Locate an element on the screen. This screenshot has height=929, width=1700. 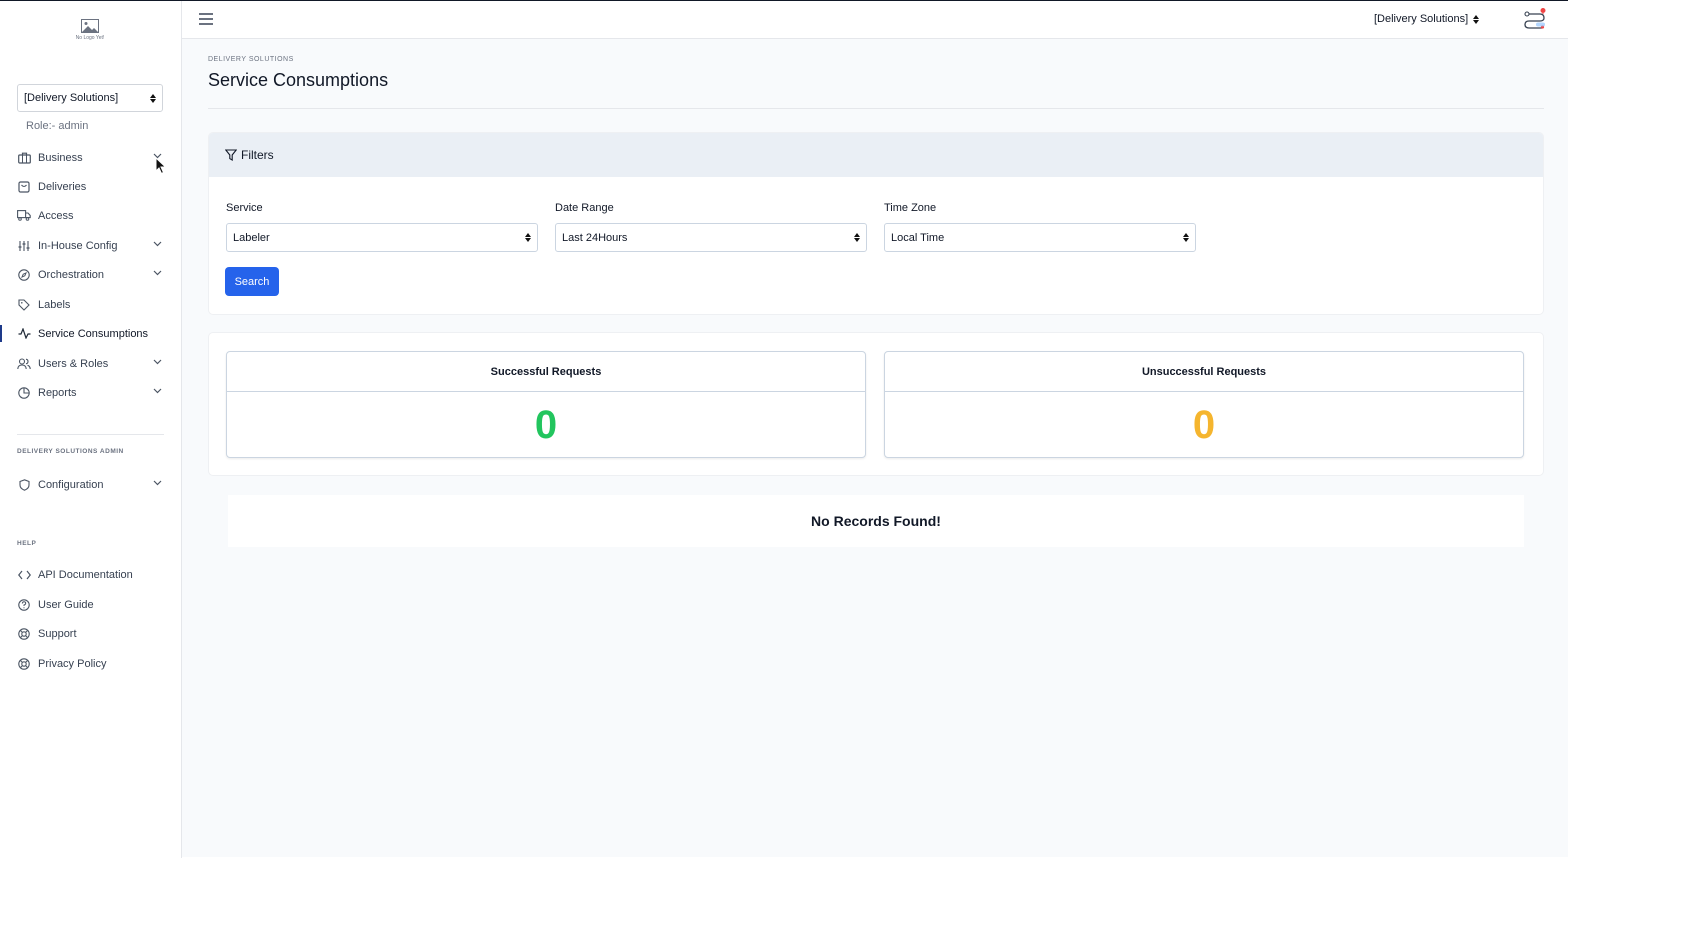
successful-requests-title: Successful Requests is located at coordinates (546, 372).